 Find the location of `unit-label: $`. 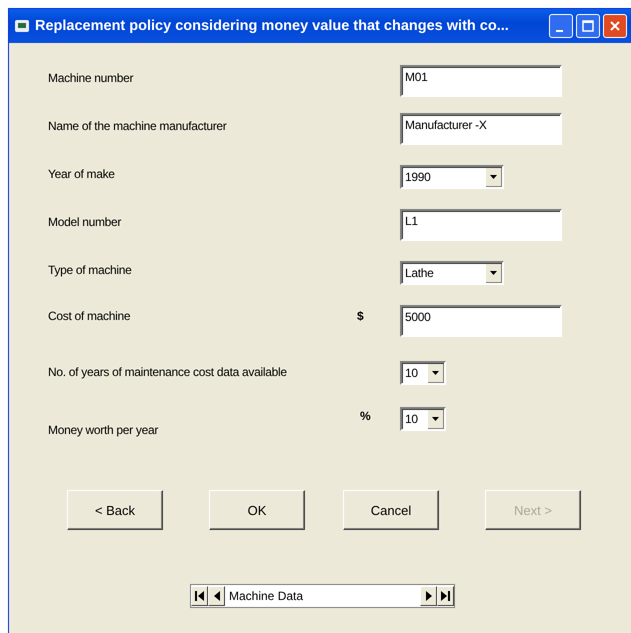

unit-label: $ is located at coordinates (360, 316).